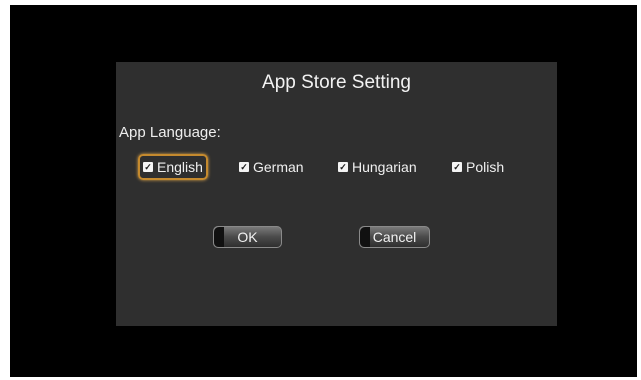  Describe the element at coordinates (180, 167) in the screenshot. I see `language-option-label: English` at that location.